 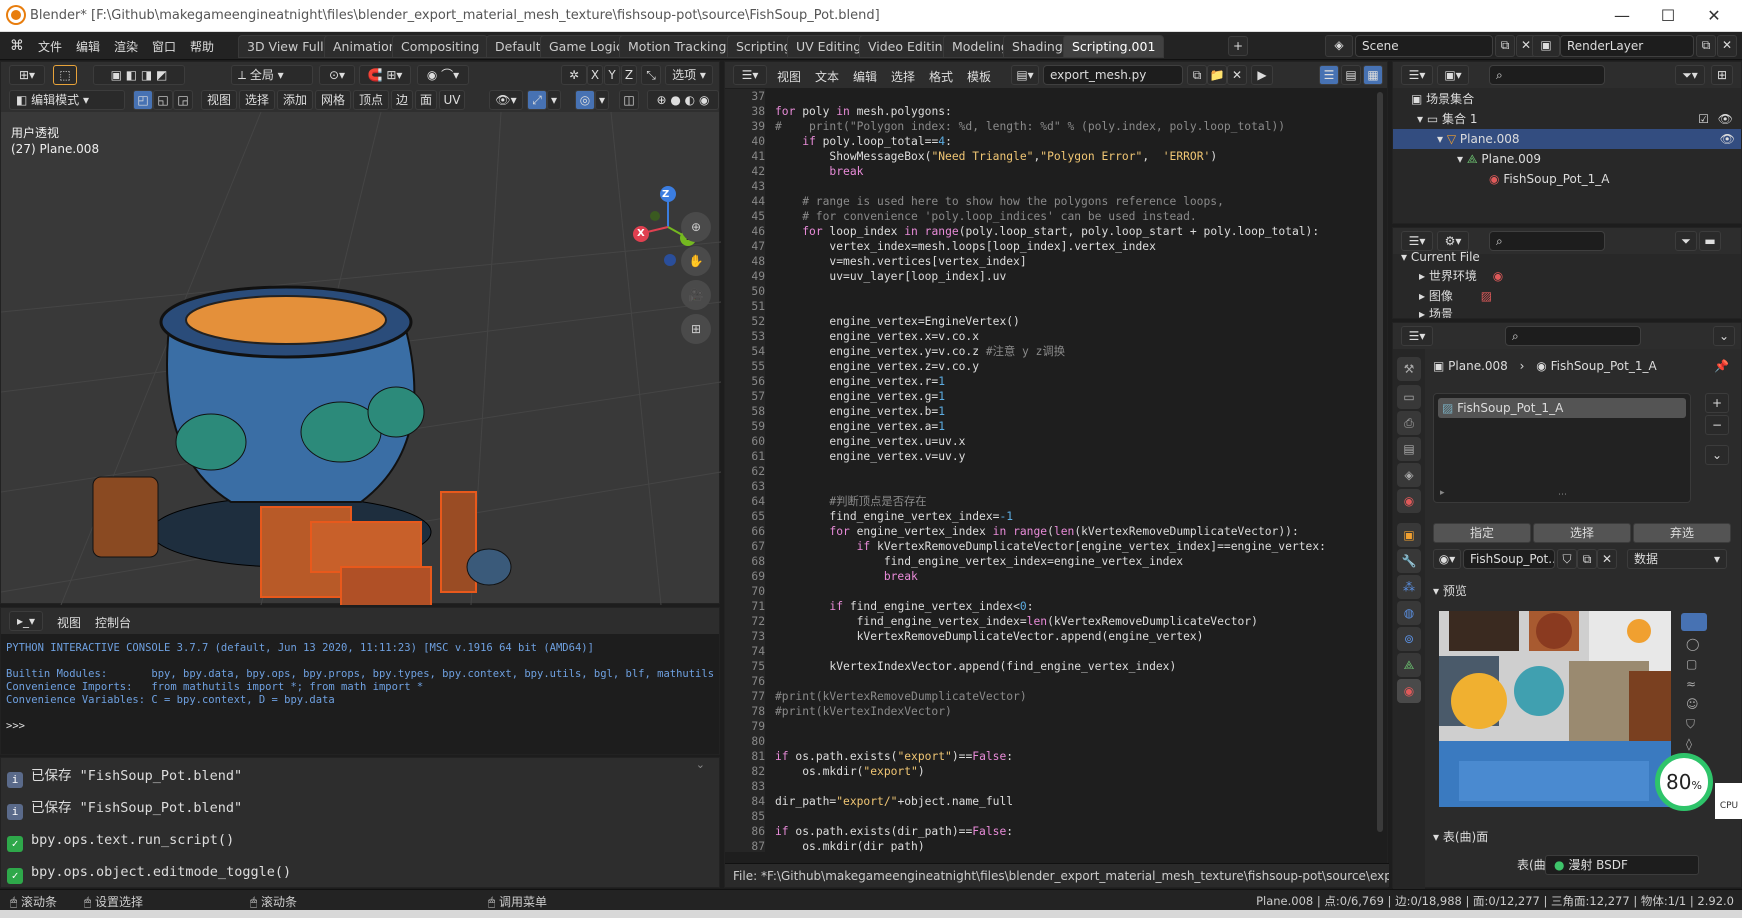 I want to click on mirror-icon: ✲, so click(x=574, y=75).